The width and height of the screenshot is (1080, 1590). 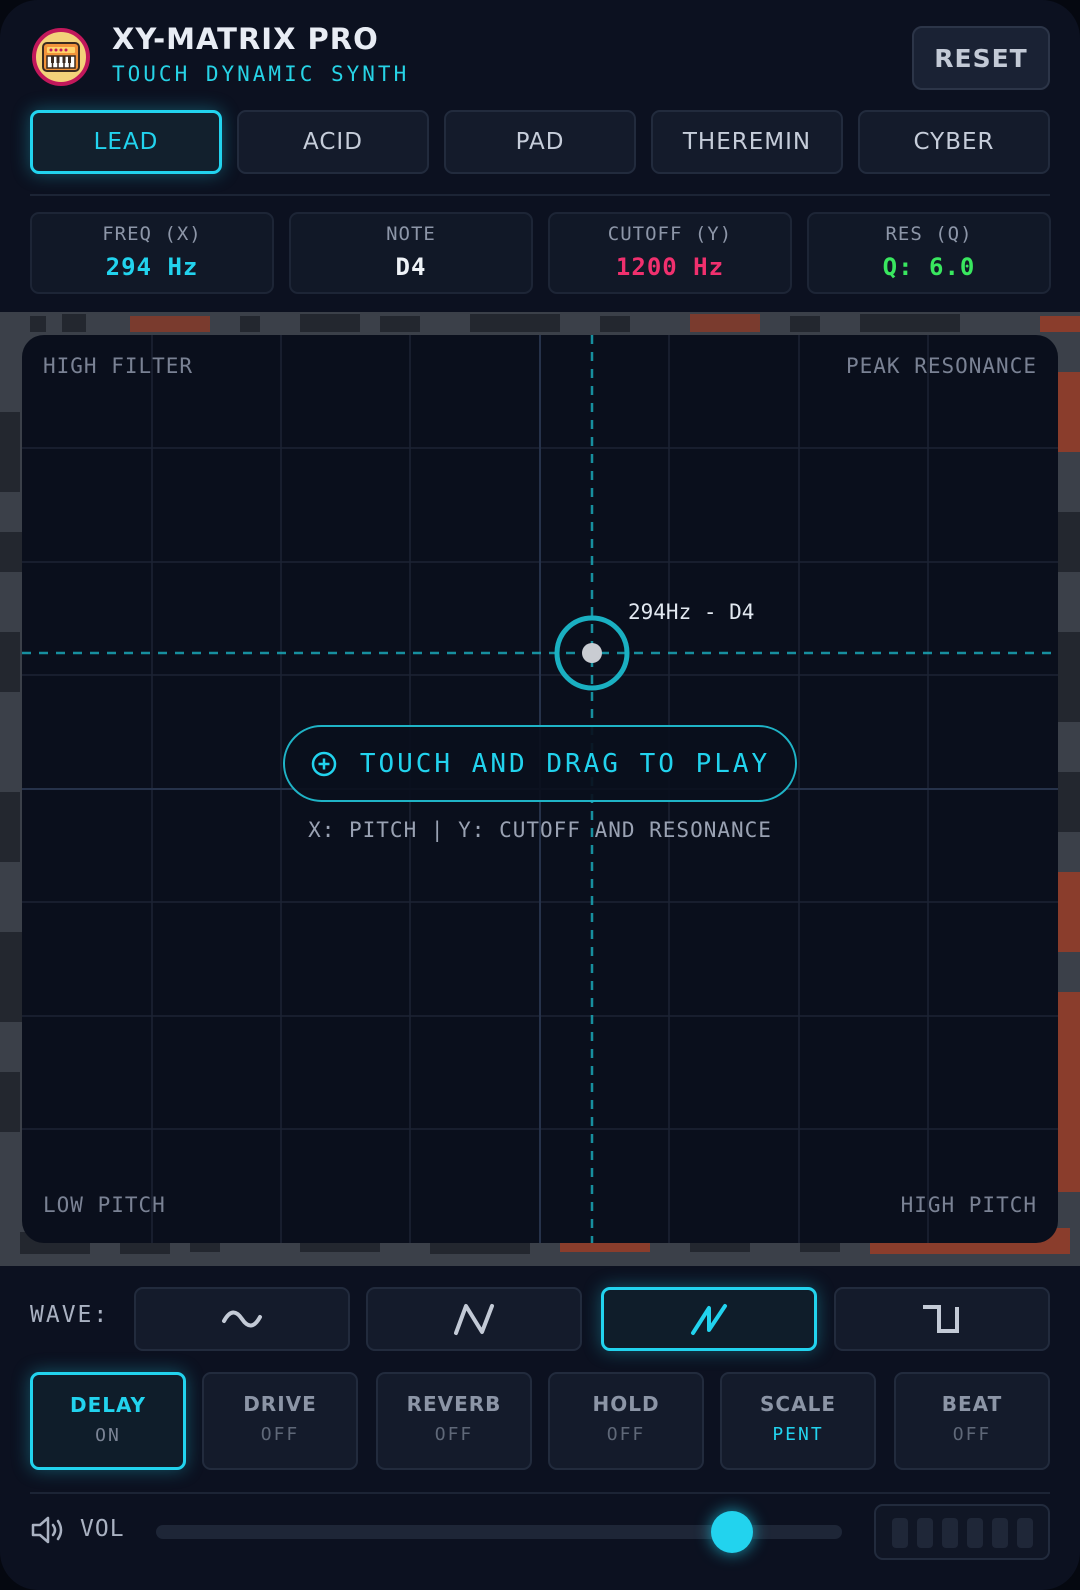 I want to click on volume-slider-thumb, so click(x=732, y=1532).